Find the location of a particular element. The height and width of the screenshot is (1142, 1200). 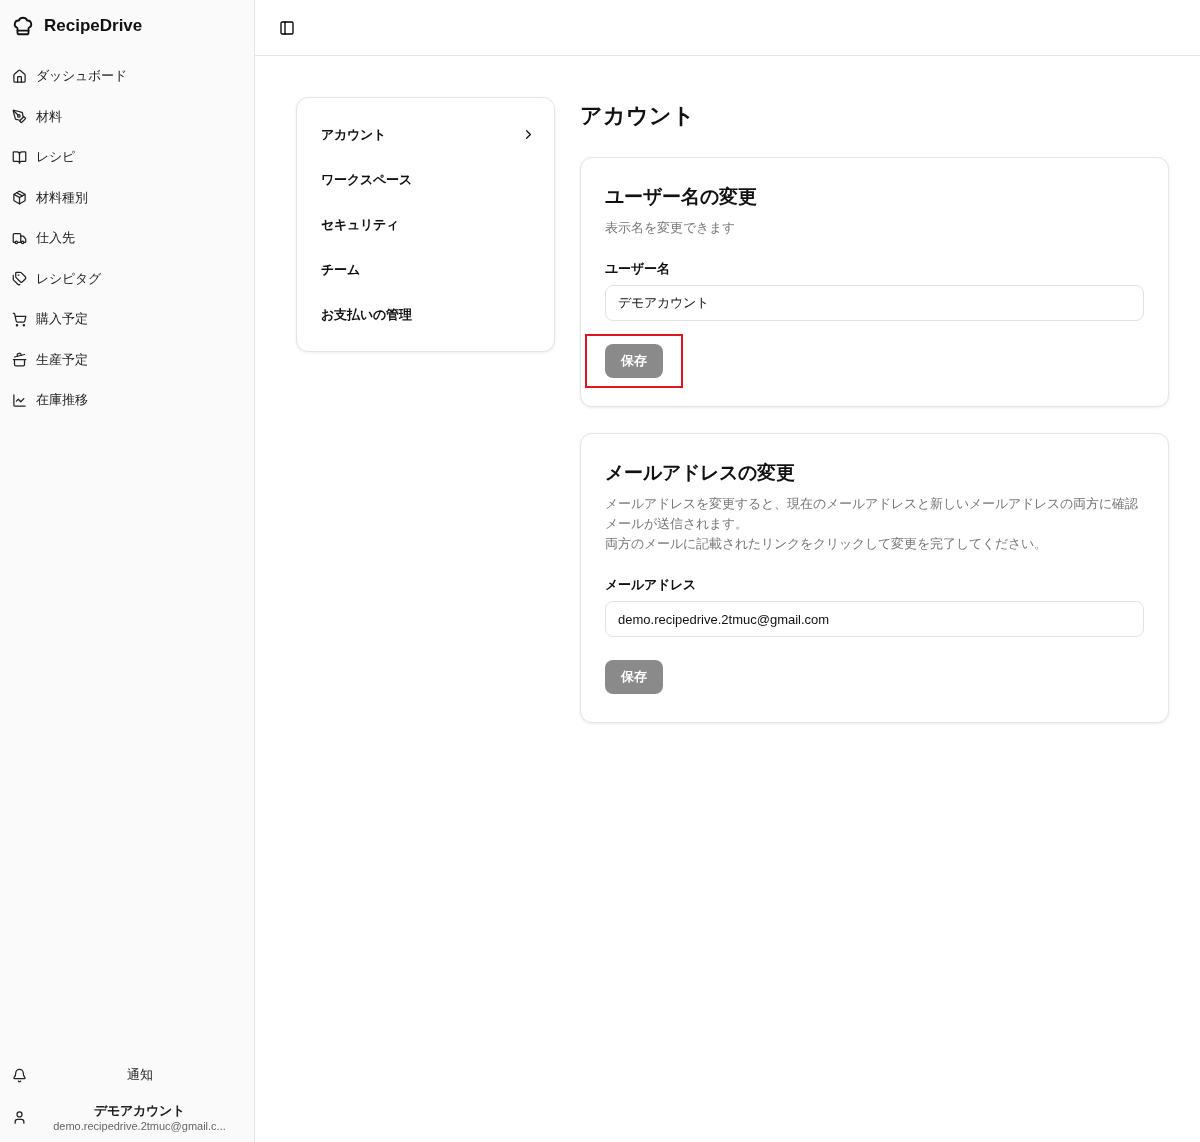

sidebar-item: 生産予定 is located at coordinates (128, 359).